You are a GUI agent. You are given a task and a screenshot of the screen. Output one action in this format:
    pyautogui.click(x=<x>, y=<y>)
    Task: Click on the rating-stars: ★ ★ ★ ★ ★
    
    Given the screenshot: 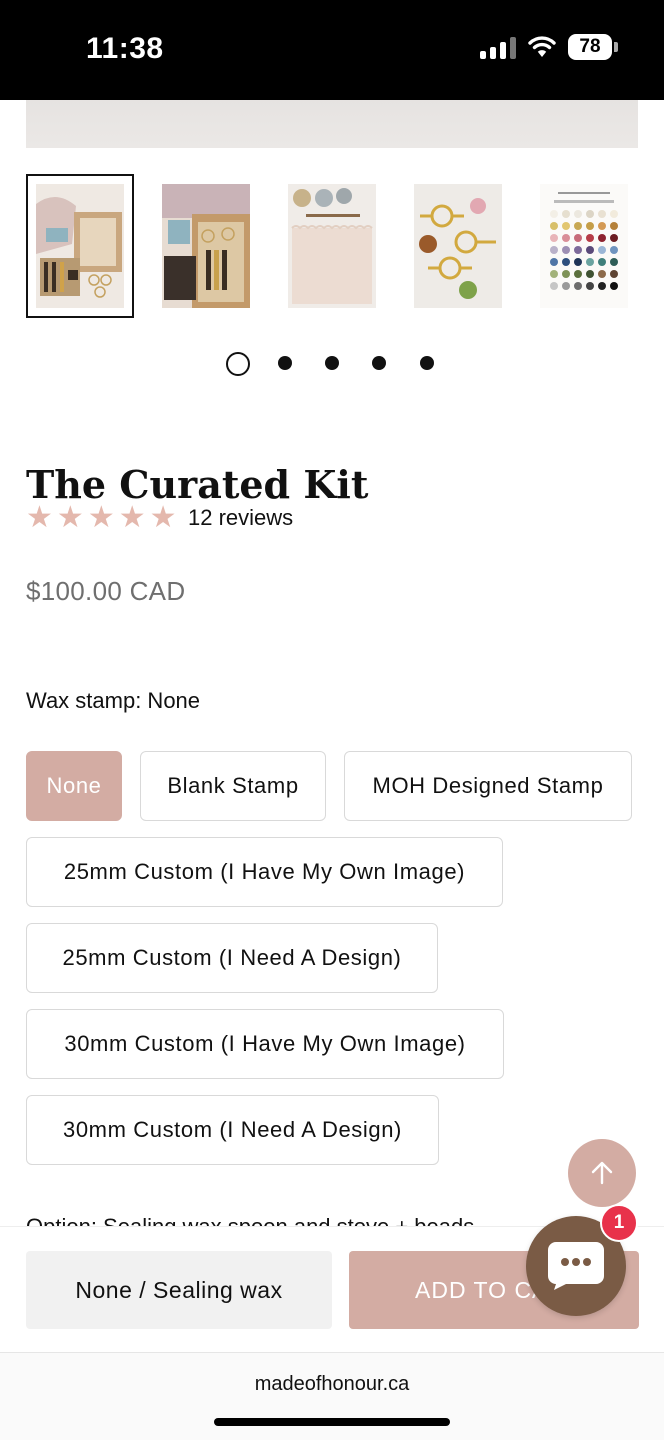 What is the action you would take?
    pyautogui.click(x=101, y=518)
    